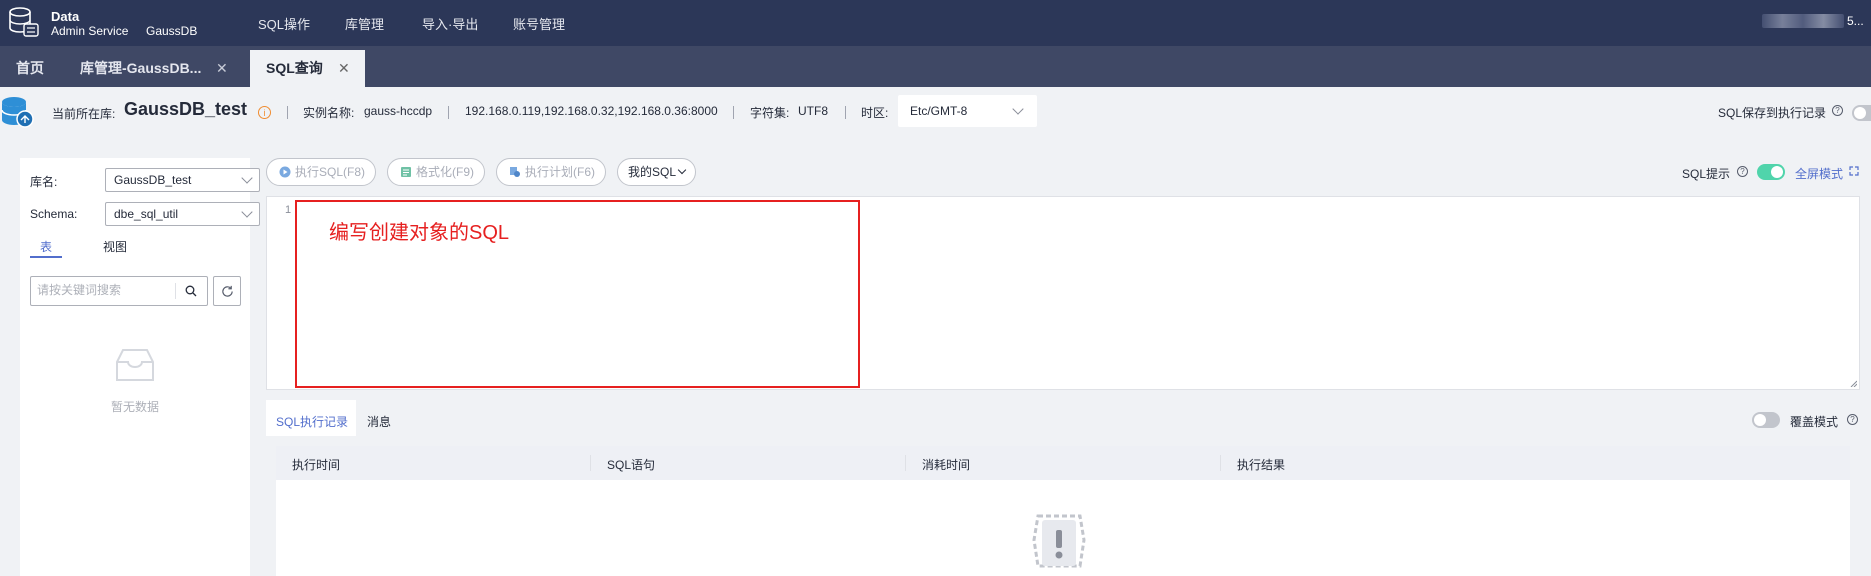 Image resolution: width=1871 pixels, height=576 pixels. What do you see at coordinates (1063, 463) in the screenshot?
I see `table-header: 执行时间 SQL语句 消耗时间 执行结果` at bounding box center [1063, 463].